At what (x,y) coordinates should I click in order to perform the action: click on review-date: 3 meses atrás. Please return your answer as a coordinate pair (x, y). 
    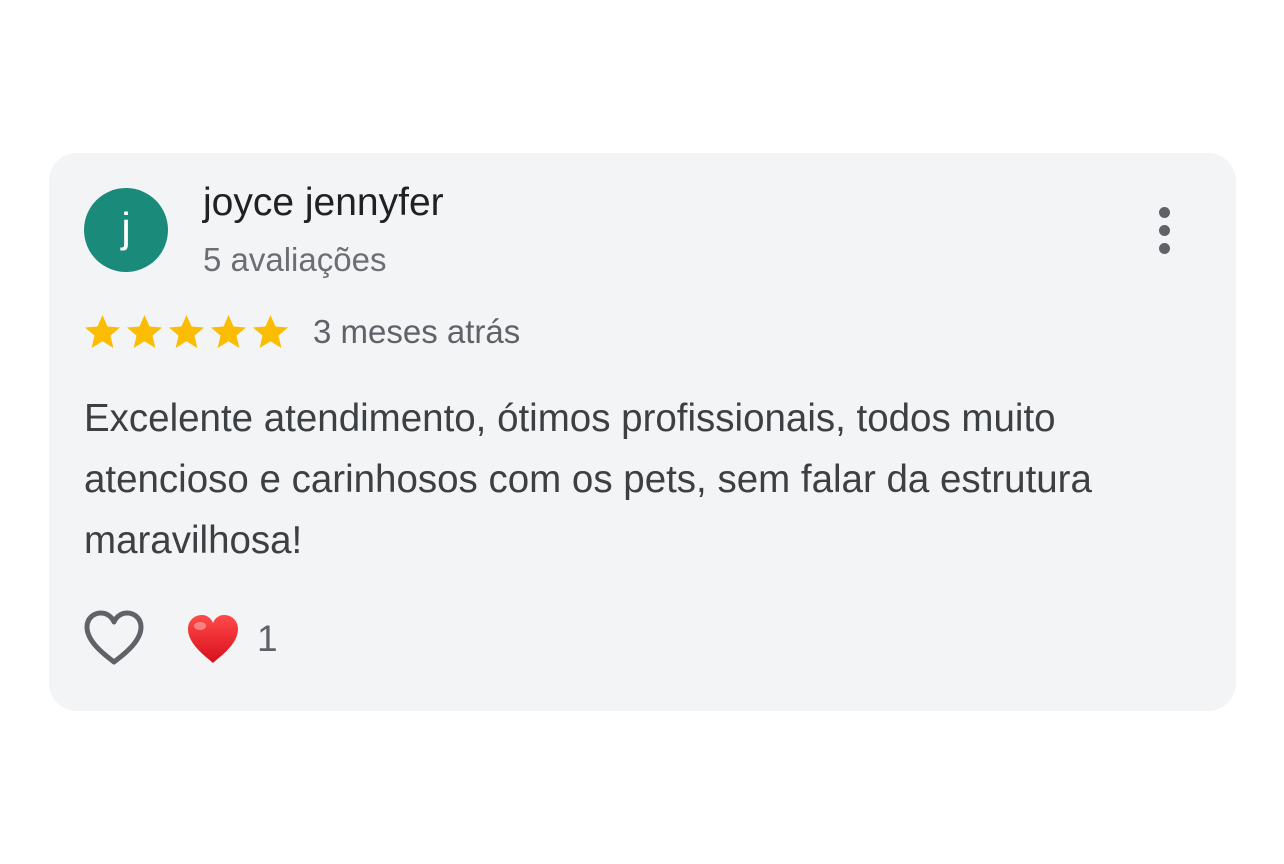
    Looking at the image, I should click on (417, 331).